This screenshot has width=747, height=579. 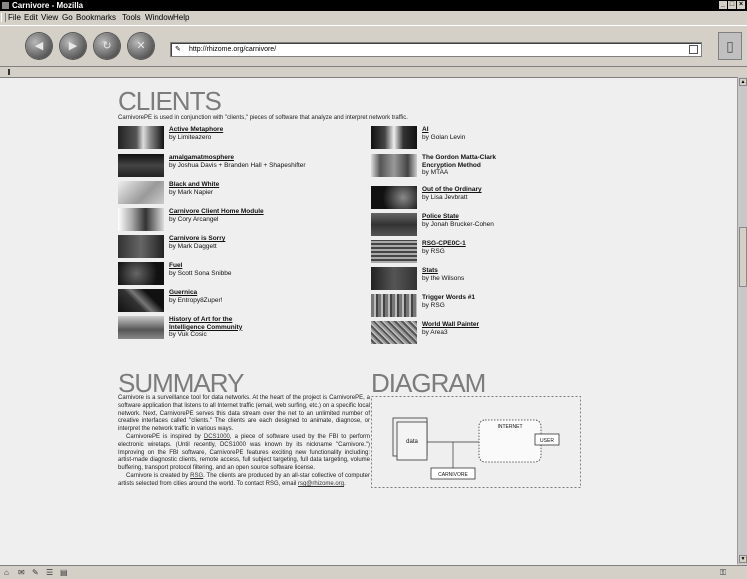 What do you see at coordinates (178, 49) in the screenshot?
I see `page-icon: ✎` at bounding box center [178, 49].